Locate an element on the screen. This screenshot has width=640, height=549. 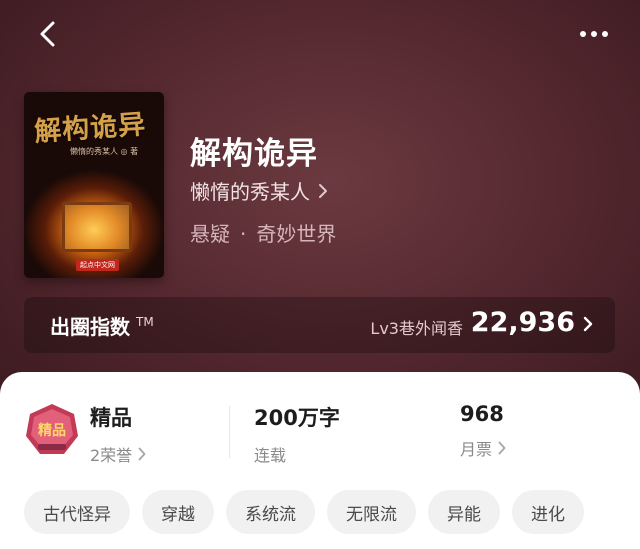
monthly-votes-count: 968 is located at coordinates (482, 414).